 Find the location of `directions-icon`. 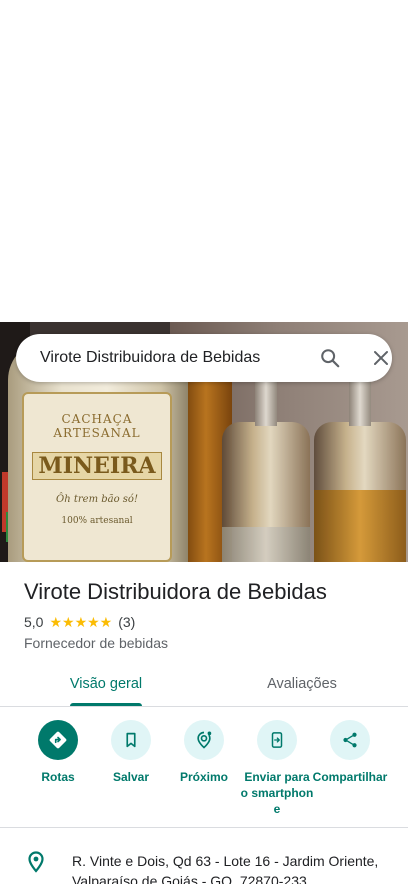

directions-icon is located at coordinates (58, 740).